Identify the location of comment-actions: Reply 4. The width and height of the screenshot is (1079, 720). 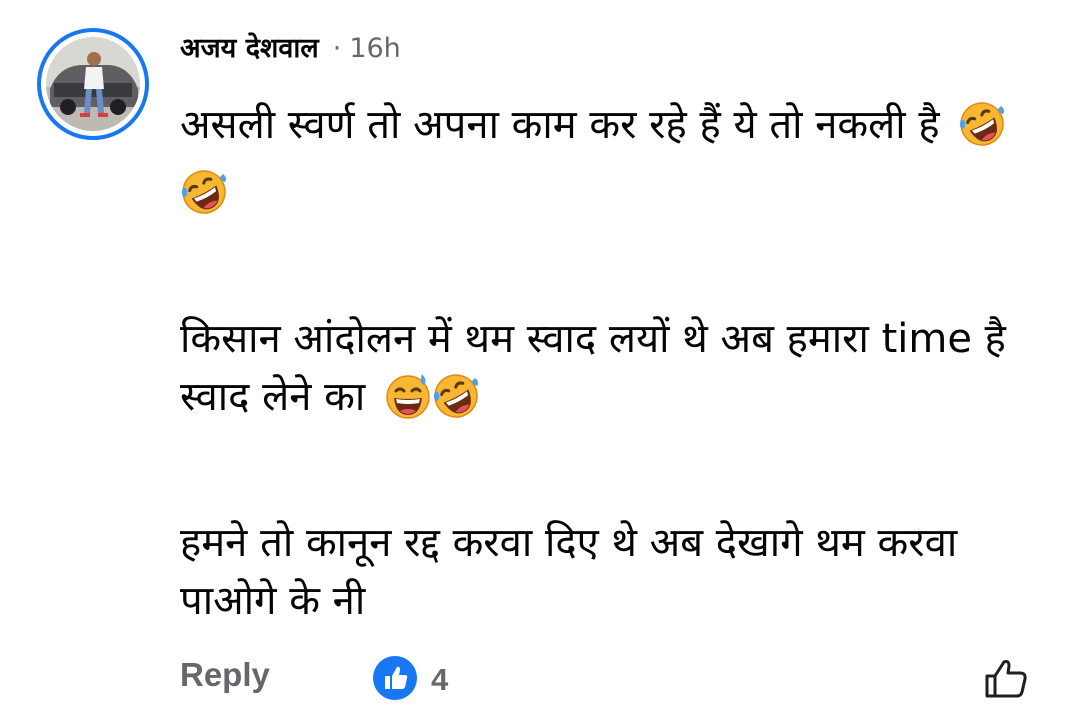
(610, 678).